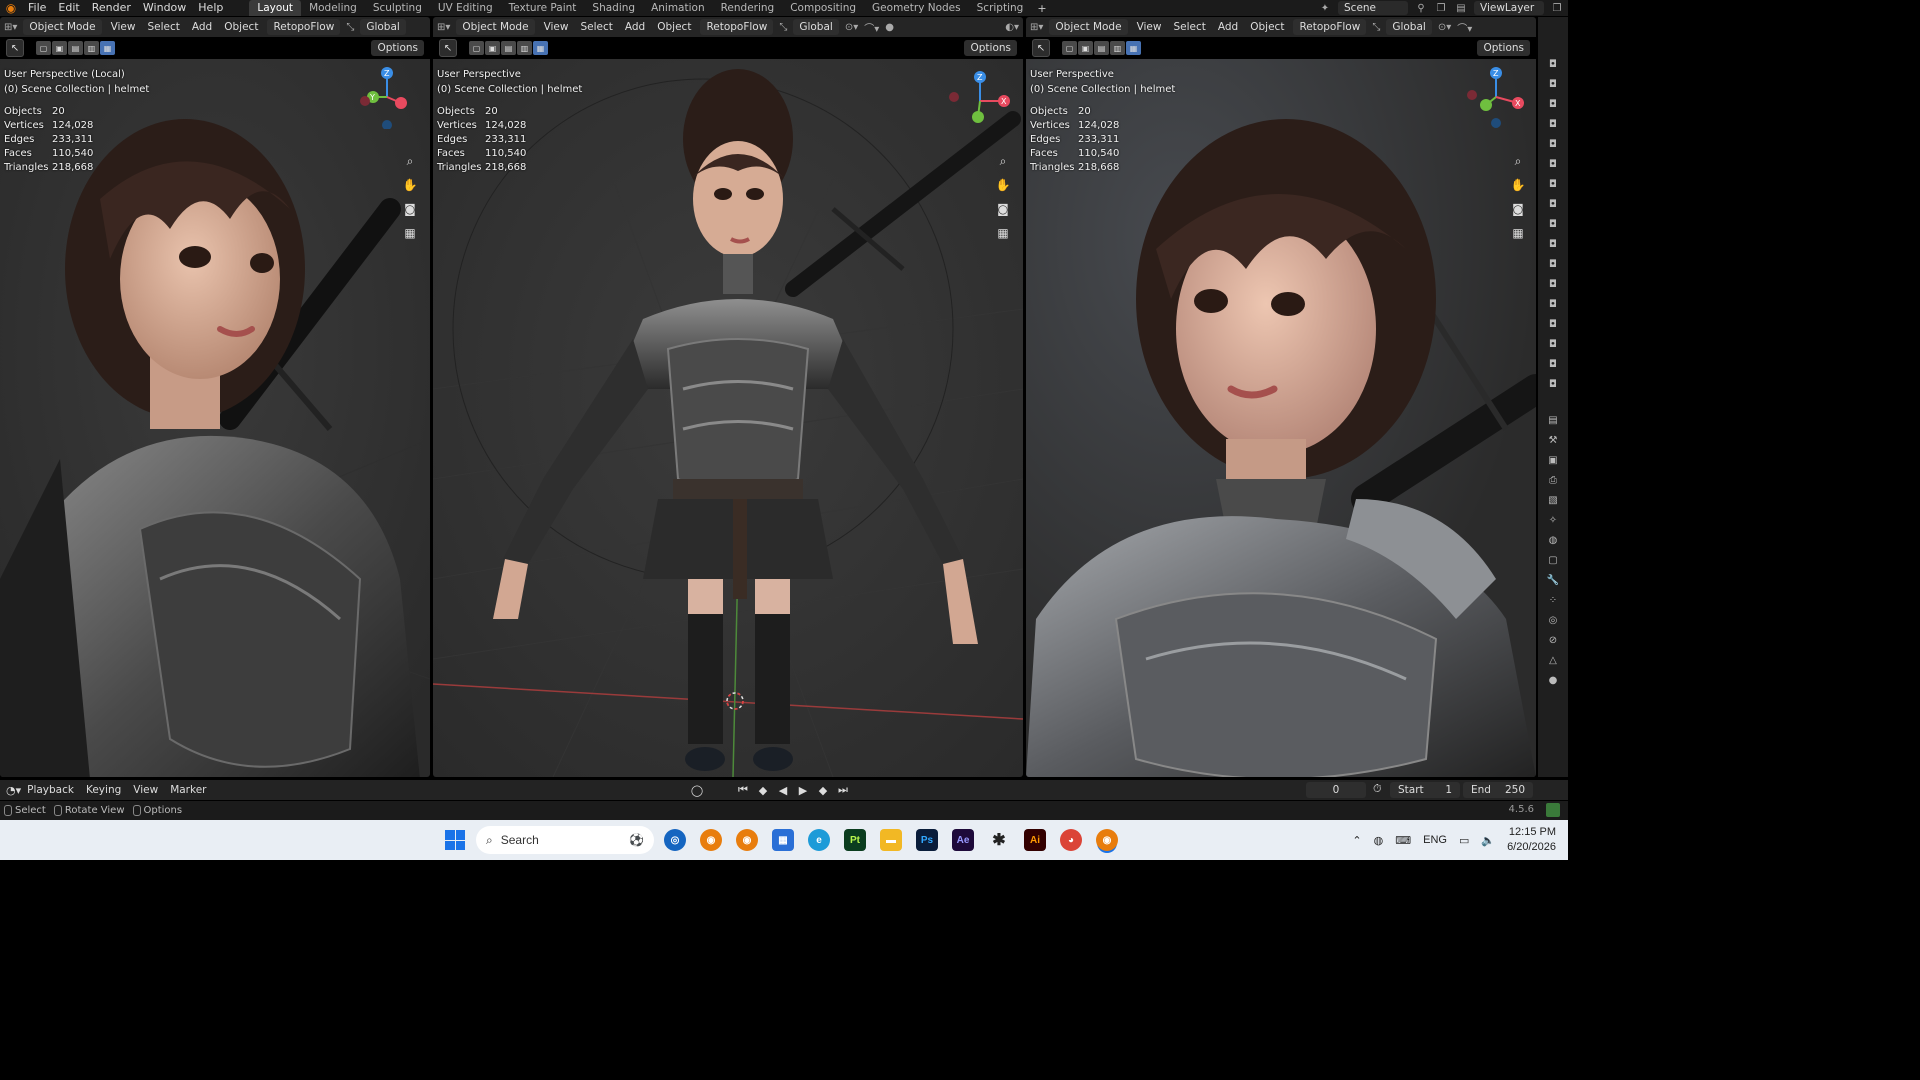 This screenshot has width=1920, height=1080. Describe the element at coordinates (1553, 480) in the screenshot. I see `output-properties-icon: ⎙` at that location.